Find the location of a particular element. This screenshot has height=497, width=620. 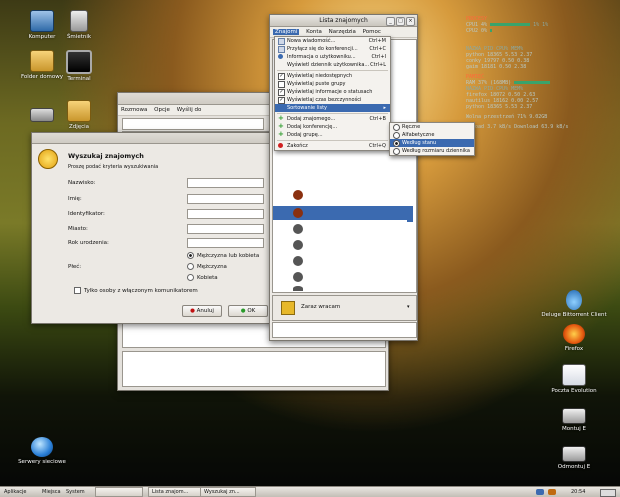

terminal-glyph-icon is located at coordinates (79, 62).